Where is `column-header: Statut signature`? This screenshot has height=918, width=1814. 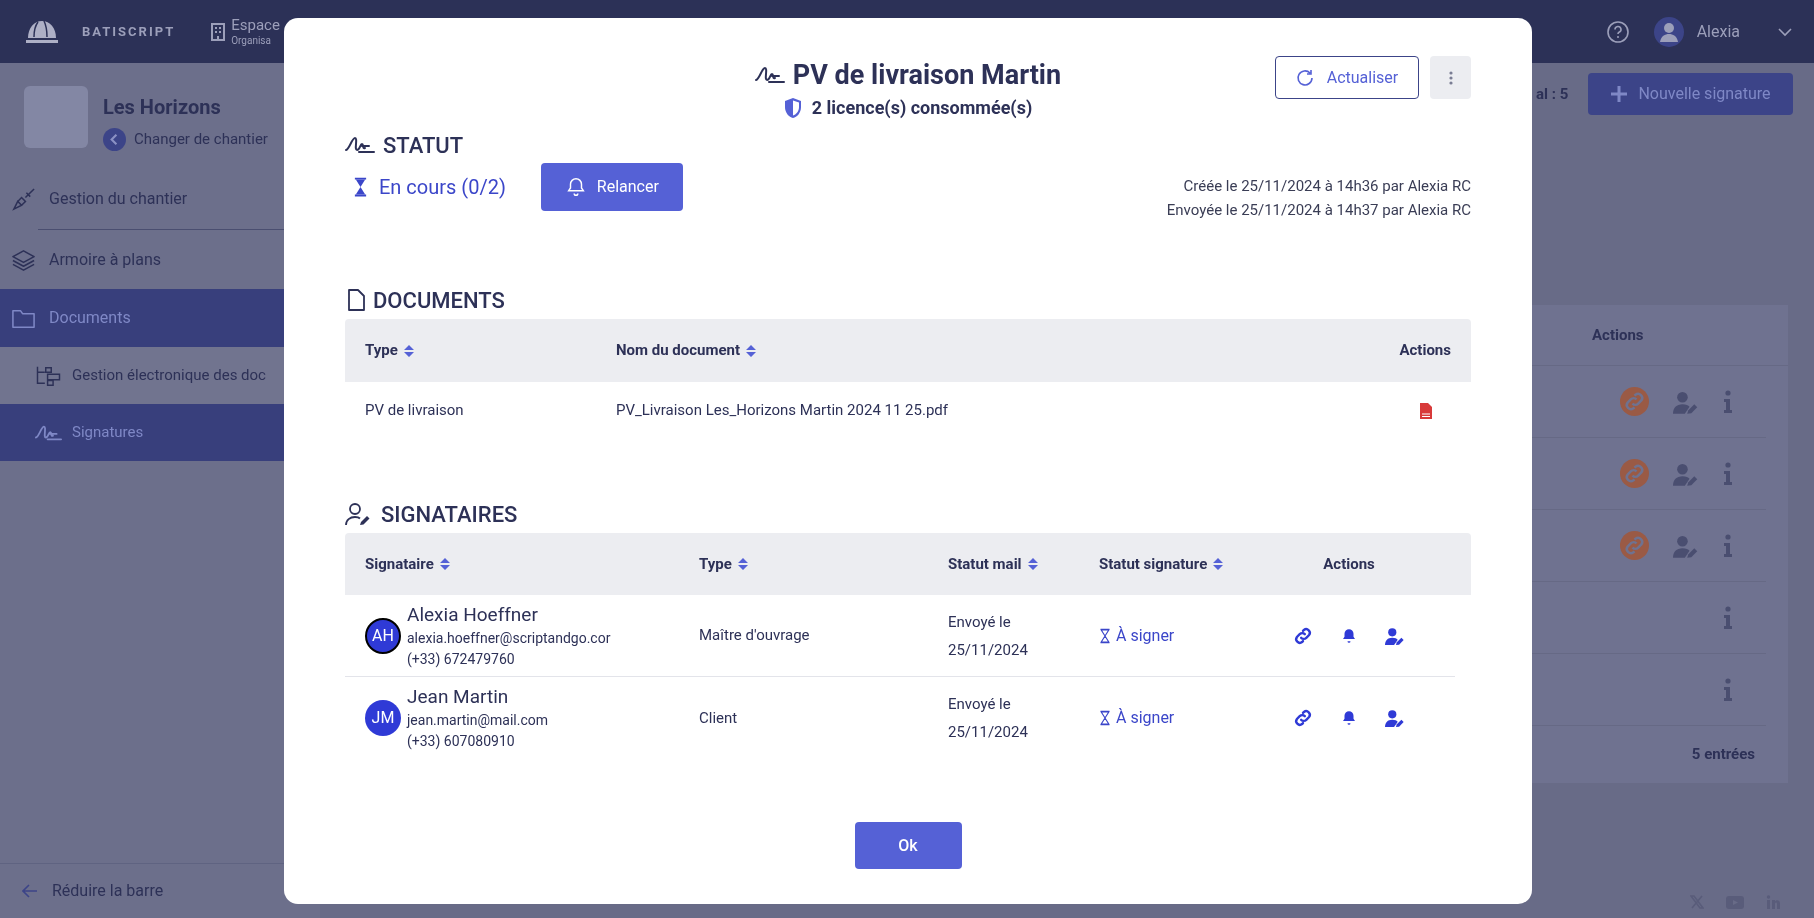
column-header: Statut signature is located at coordinates (1174, 564).